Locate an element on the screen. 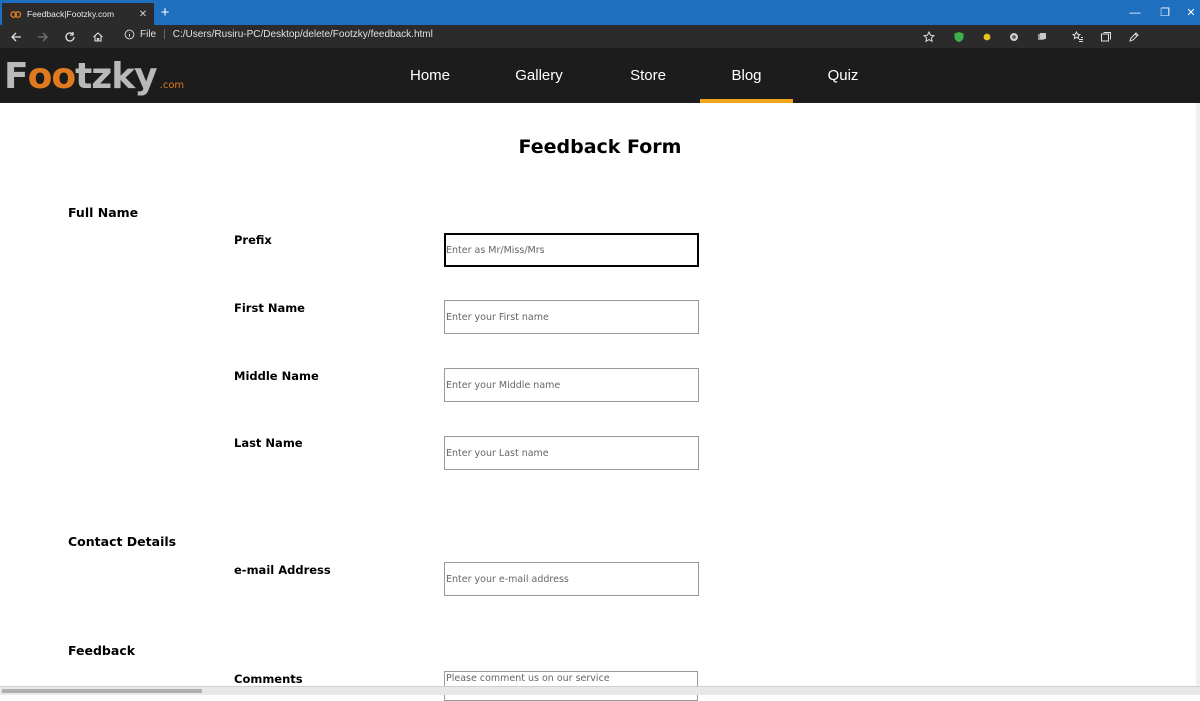 Image resolution: width=1200 pixels, height=701 pixels. browser-tab: Feedback|Footzky.com ✕ is located at coordinates (78, 14).